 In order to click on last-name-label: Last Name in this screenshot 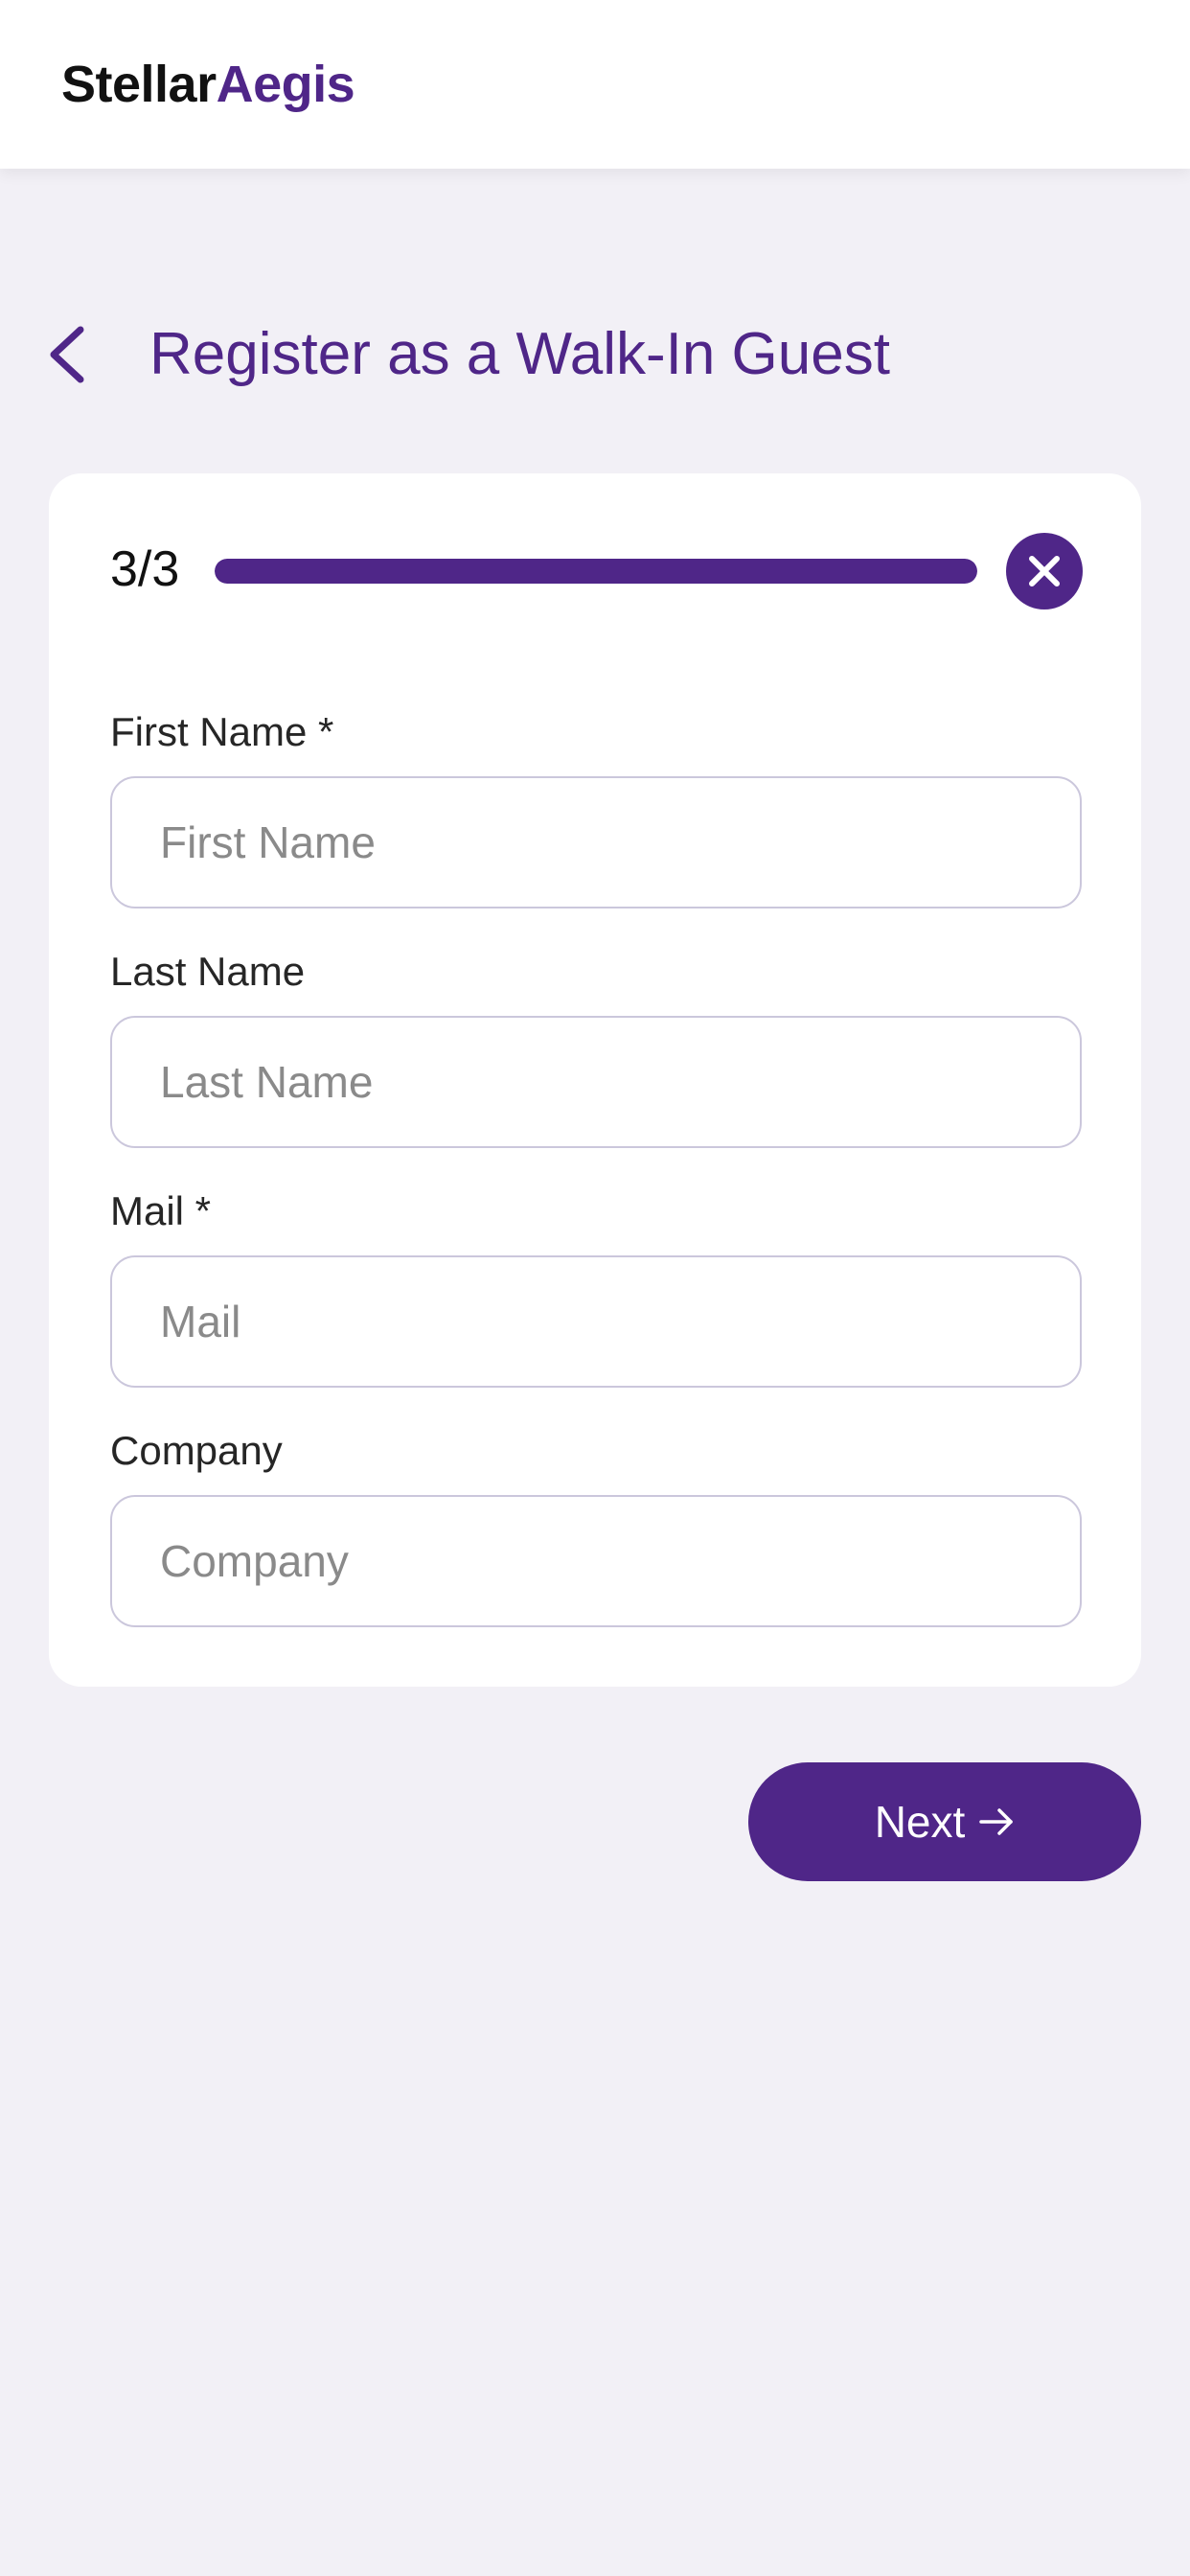, I will do `click(208, 971)`.